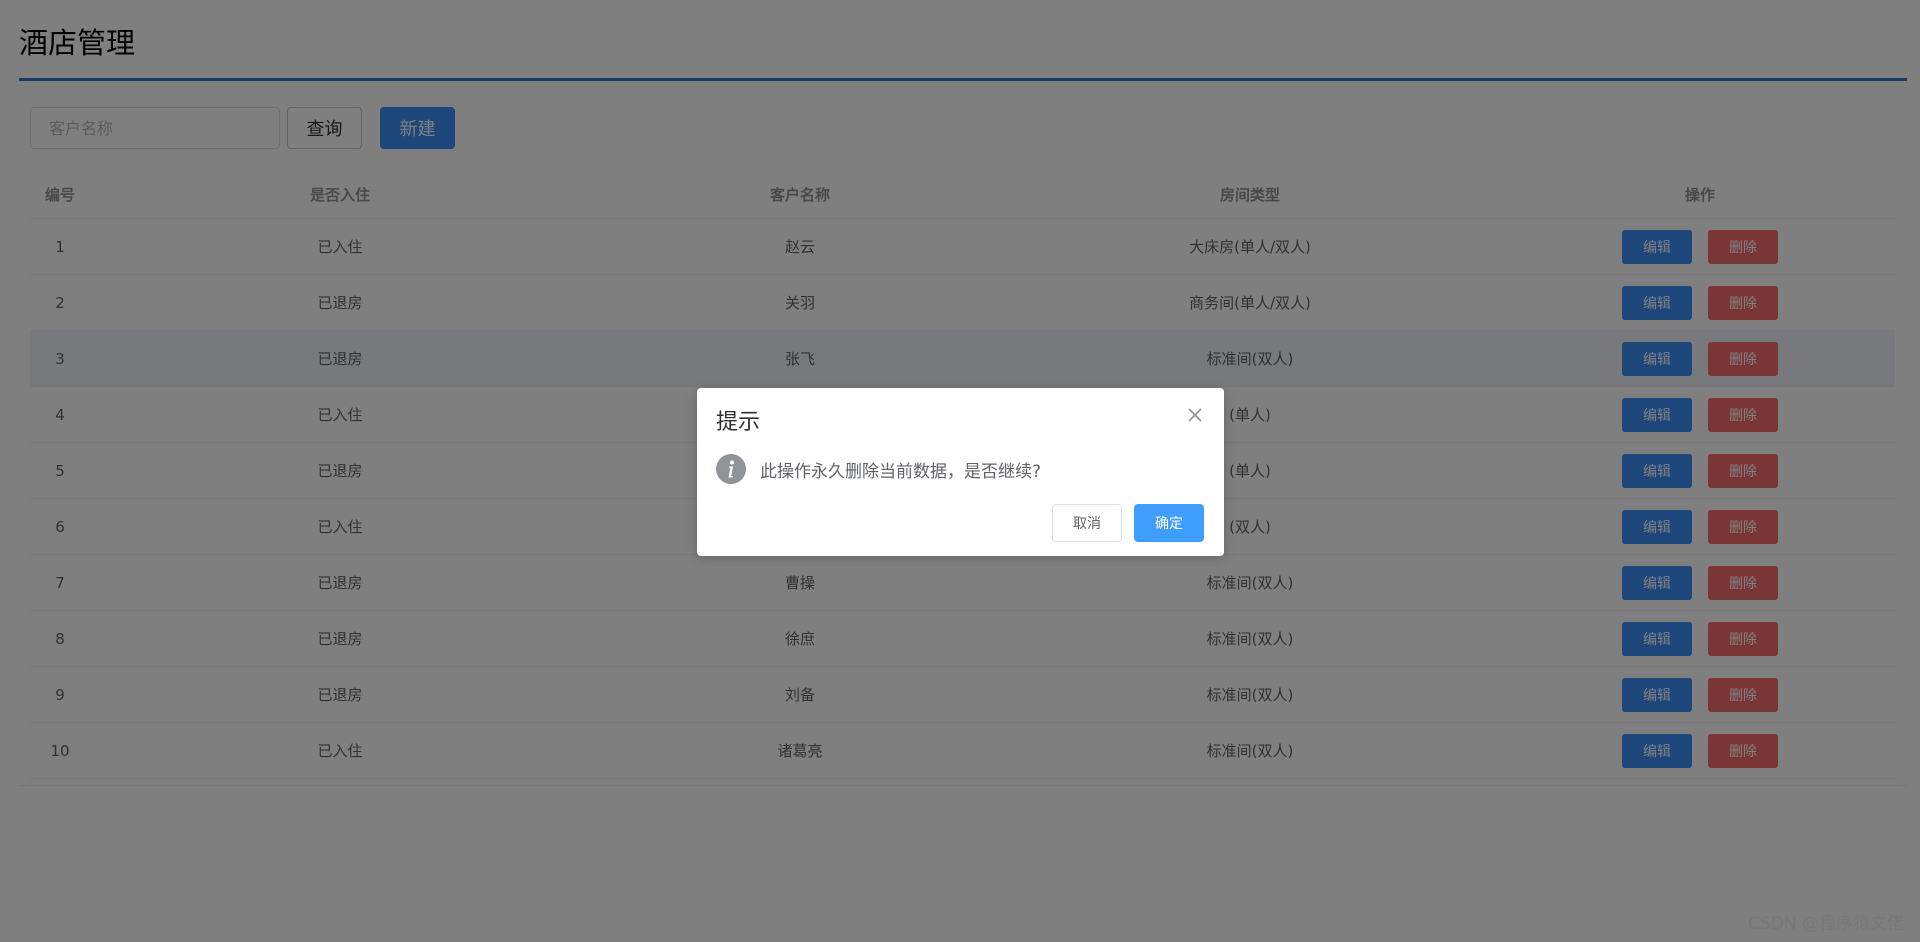 Image resolution: width=1920 pixels, height=942 pixels. Describe the element at coordinates (731, 469) in the screenshot. I see `info-icon` at that location.